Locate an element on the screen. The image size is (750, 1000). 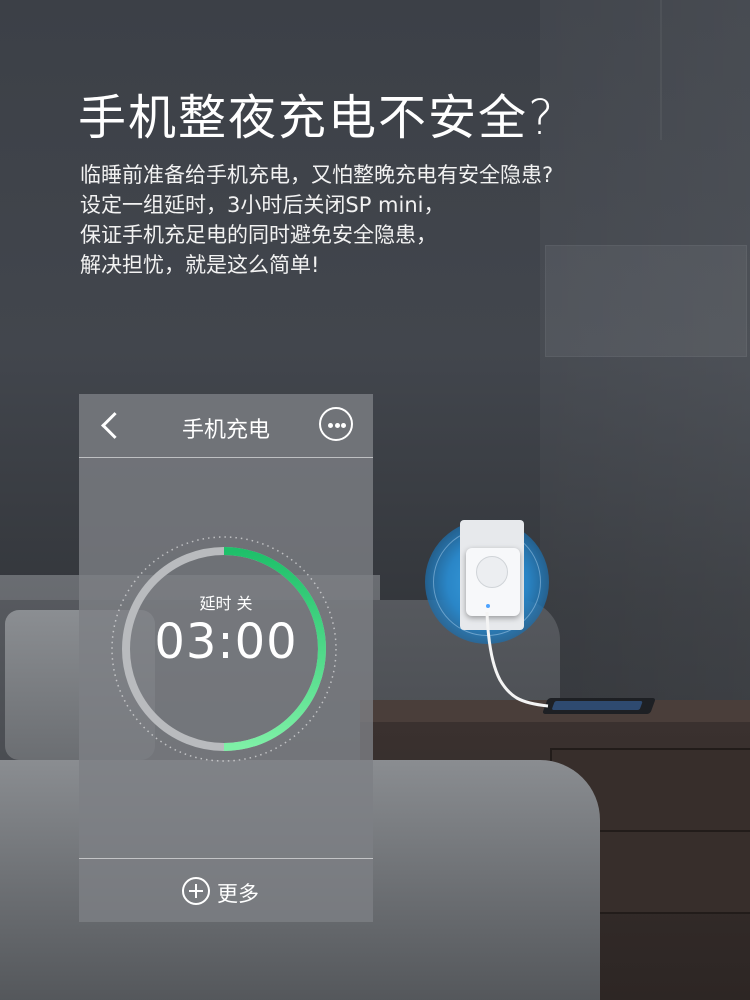
description-line: 解决担忧，就是这么简单! is located at coordinates (200, 265).